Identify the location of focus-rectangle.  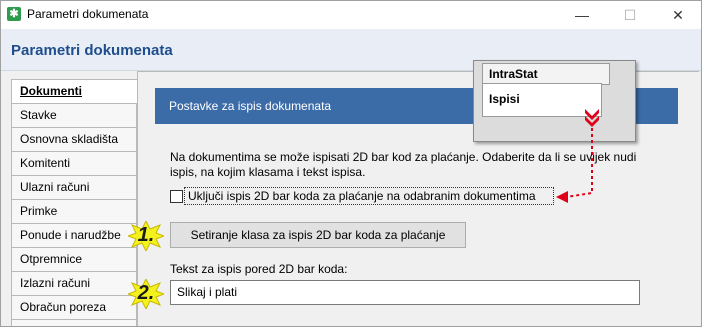
(369, 196).